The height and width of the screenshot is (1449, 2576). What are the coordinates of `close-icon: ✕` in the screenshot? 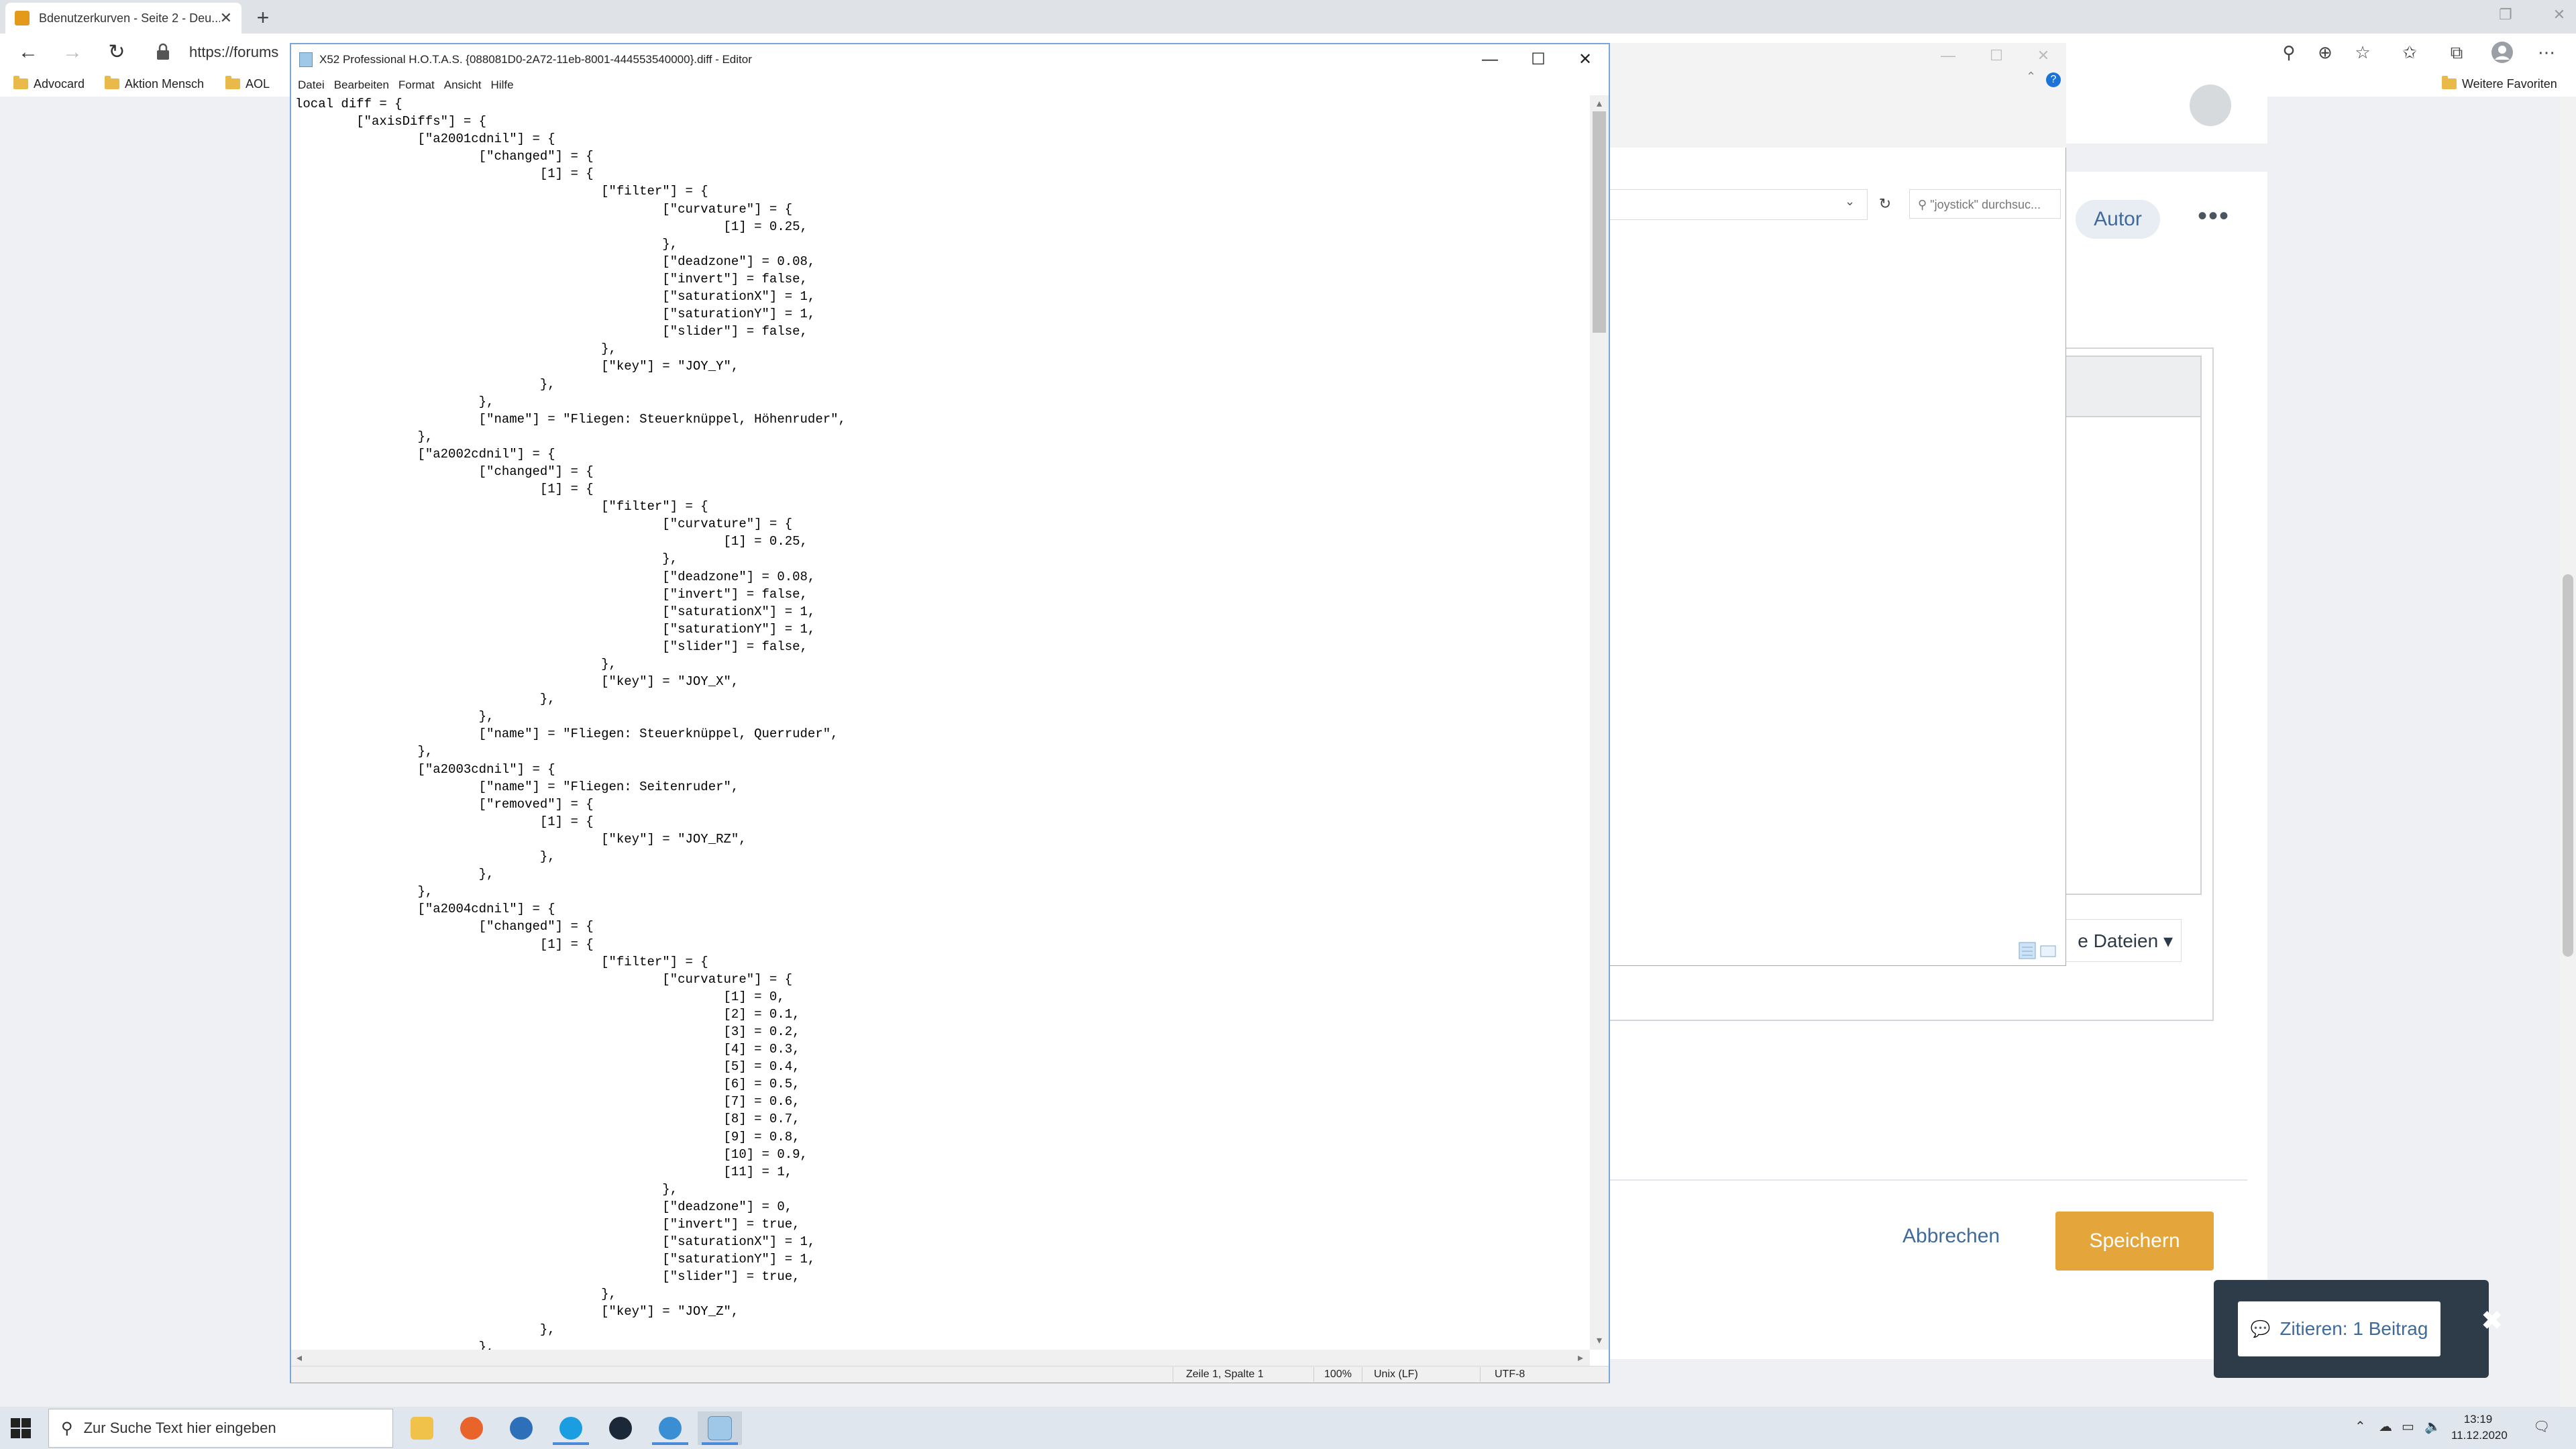 It's located at (1585, 59).